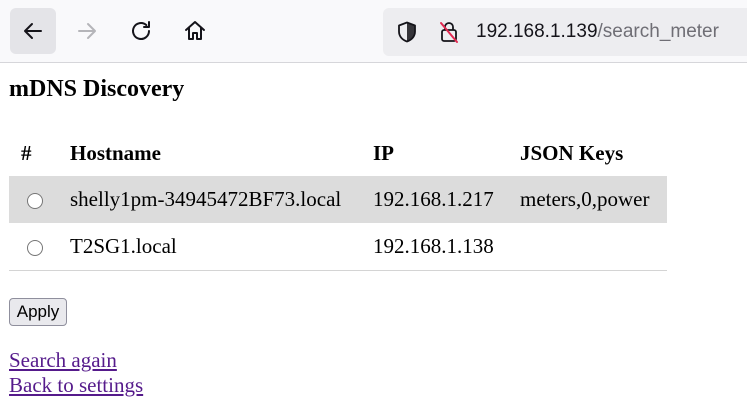 Image resolution: width=747 pixels, height=415 pixels. I want to click on forward-arrow-icon, so click(87, 31).